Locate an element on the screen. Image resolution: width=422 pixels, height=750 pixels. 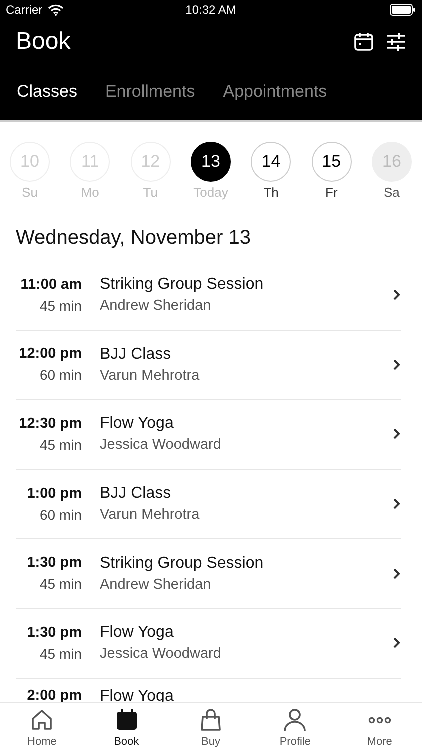
tab-bar-item: Profile is located at coordinates (295, 726).